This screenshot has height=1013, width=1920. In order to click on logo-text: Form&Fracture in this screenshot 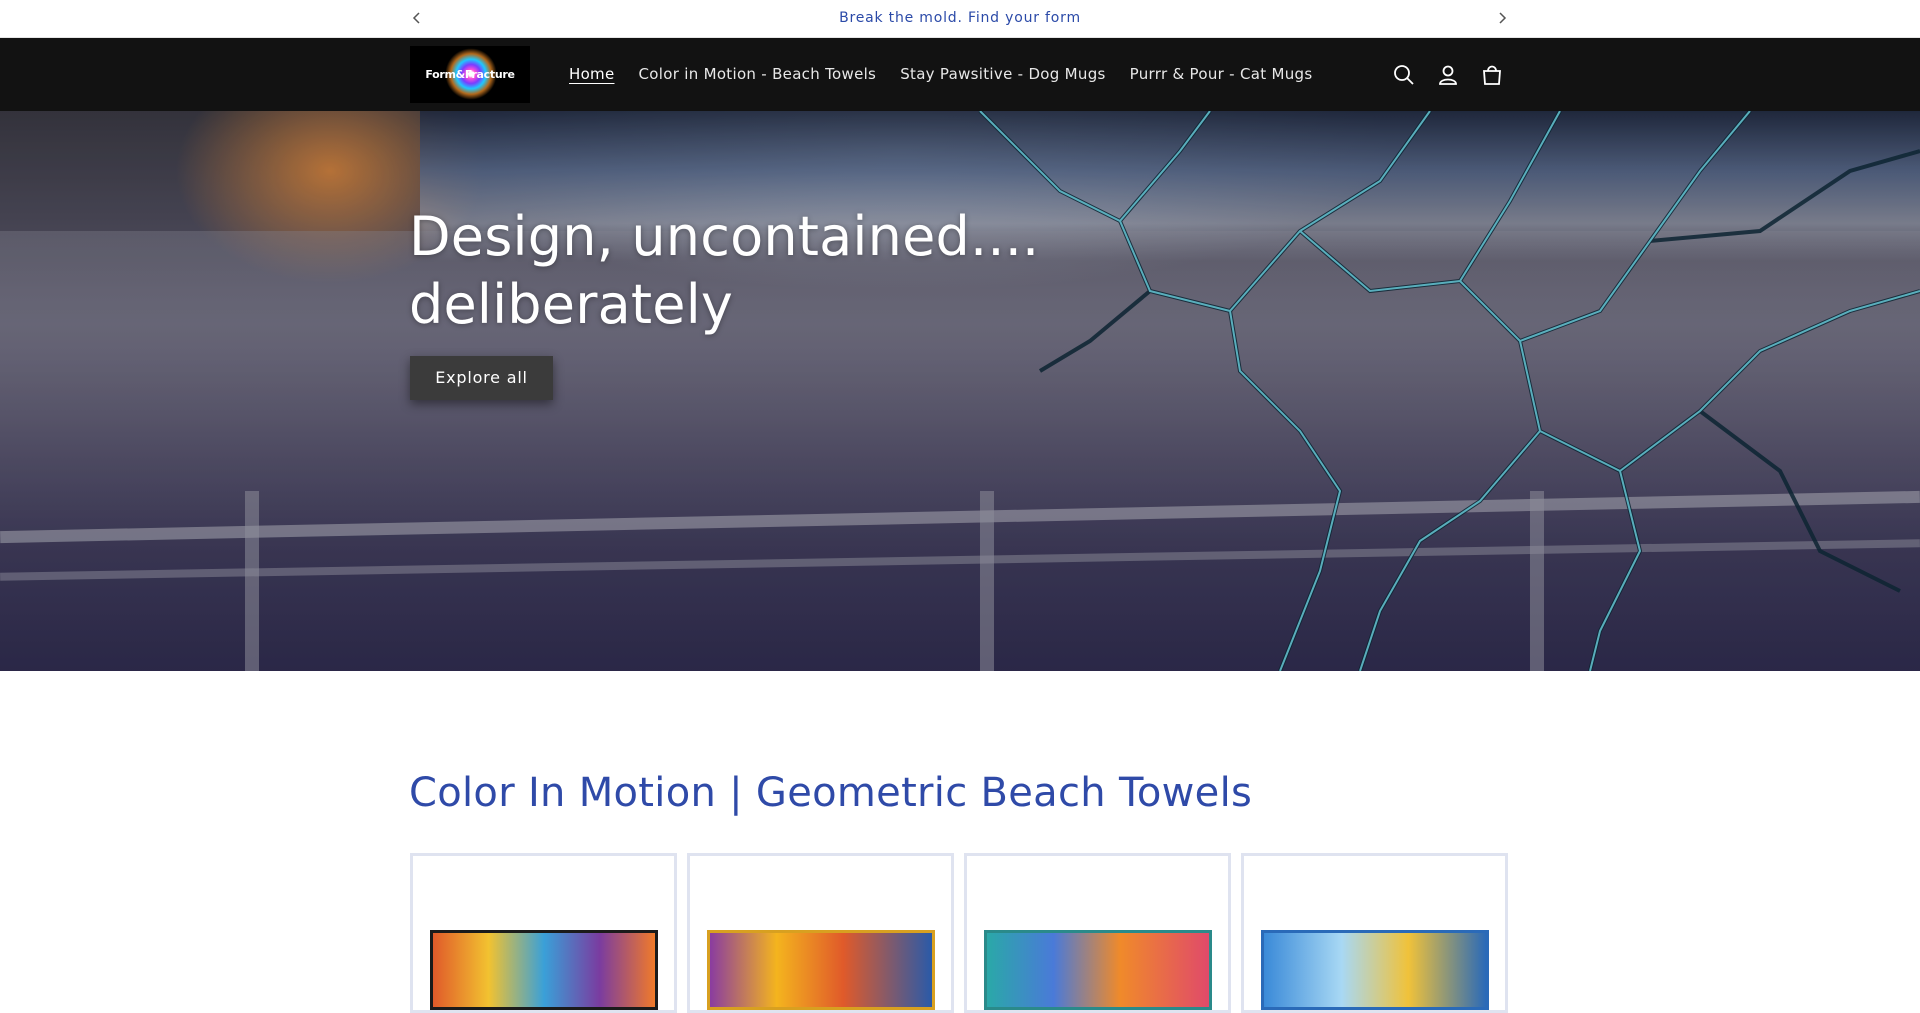, I will do `click(470, 74)`.